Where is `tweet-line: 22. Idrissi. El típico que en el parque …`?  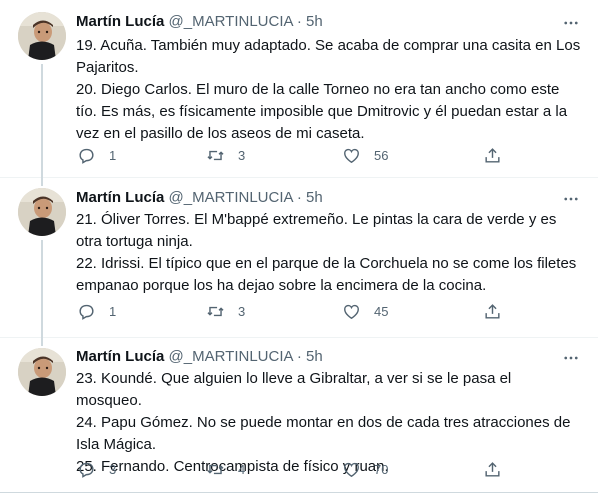 tweet-line: 22. Idrissi. El típico que en el parque … is located at coordinates (326, 274).